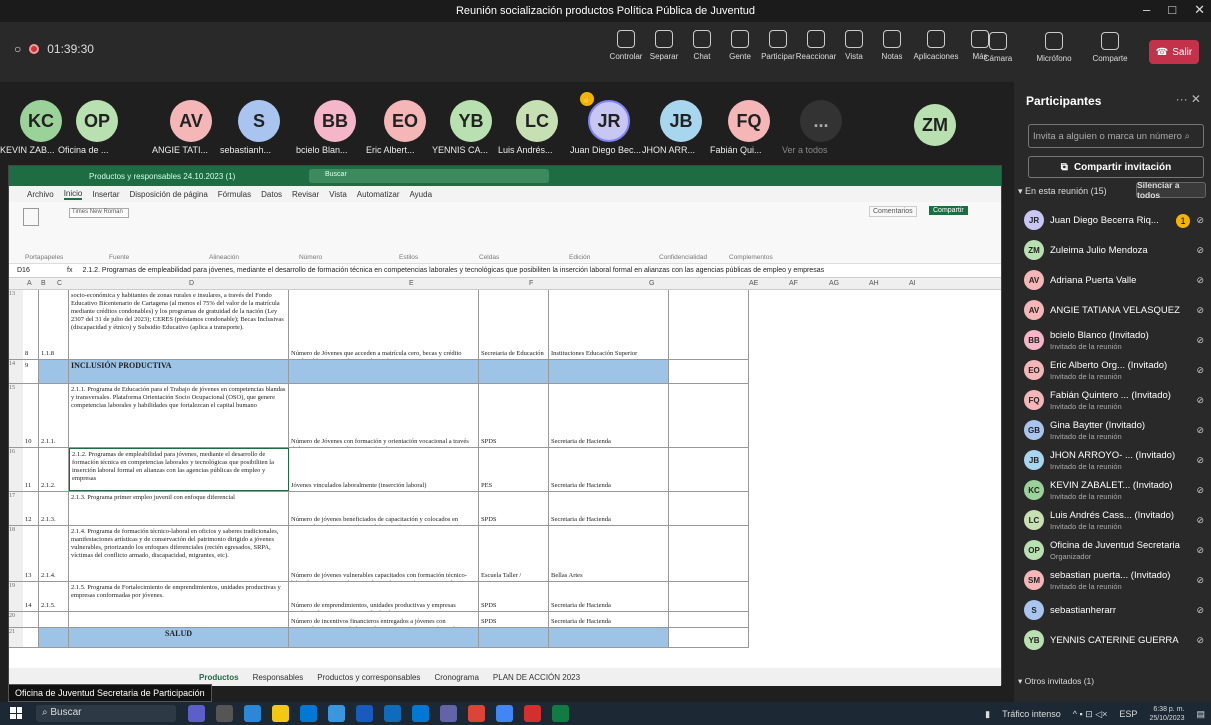 The height and width of the screenshot is (725, 1211). What do you see at coordinates (392, 713) in the screenshot?
I see `mail-app-icon` at bounding box center [392, 713].